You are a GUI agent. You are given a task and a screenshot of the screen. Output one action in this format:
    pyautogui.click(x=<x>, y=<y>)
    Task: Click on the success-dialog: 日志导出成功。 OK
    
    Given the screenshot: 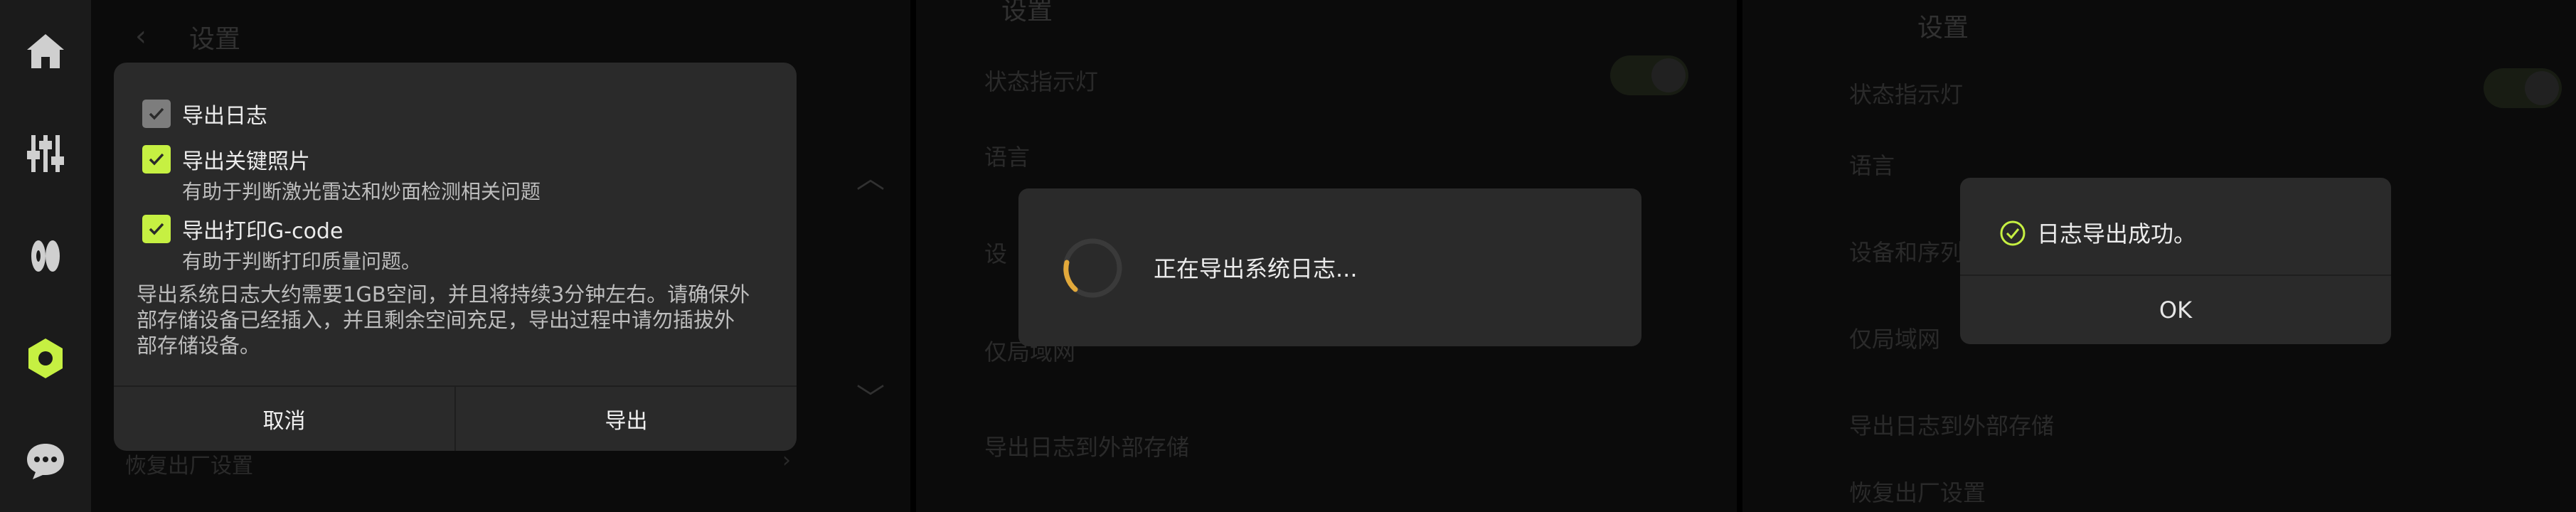 What is the action you would take?
    pyautogui.click(x=2175, y=261)
    